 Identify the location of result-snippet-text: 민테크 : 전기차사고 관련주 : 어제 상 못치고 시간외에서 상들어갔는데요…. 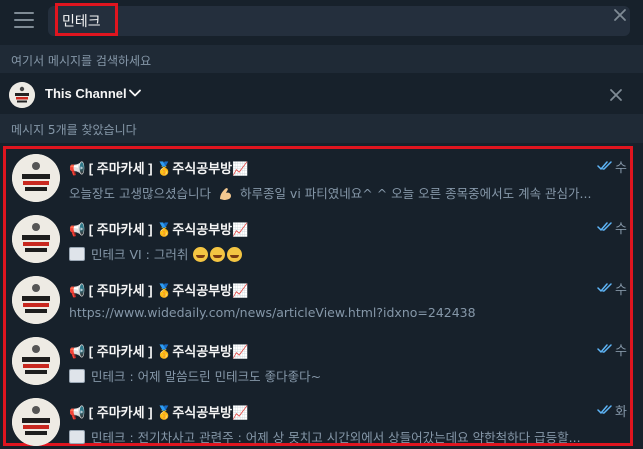
(336, 437).